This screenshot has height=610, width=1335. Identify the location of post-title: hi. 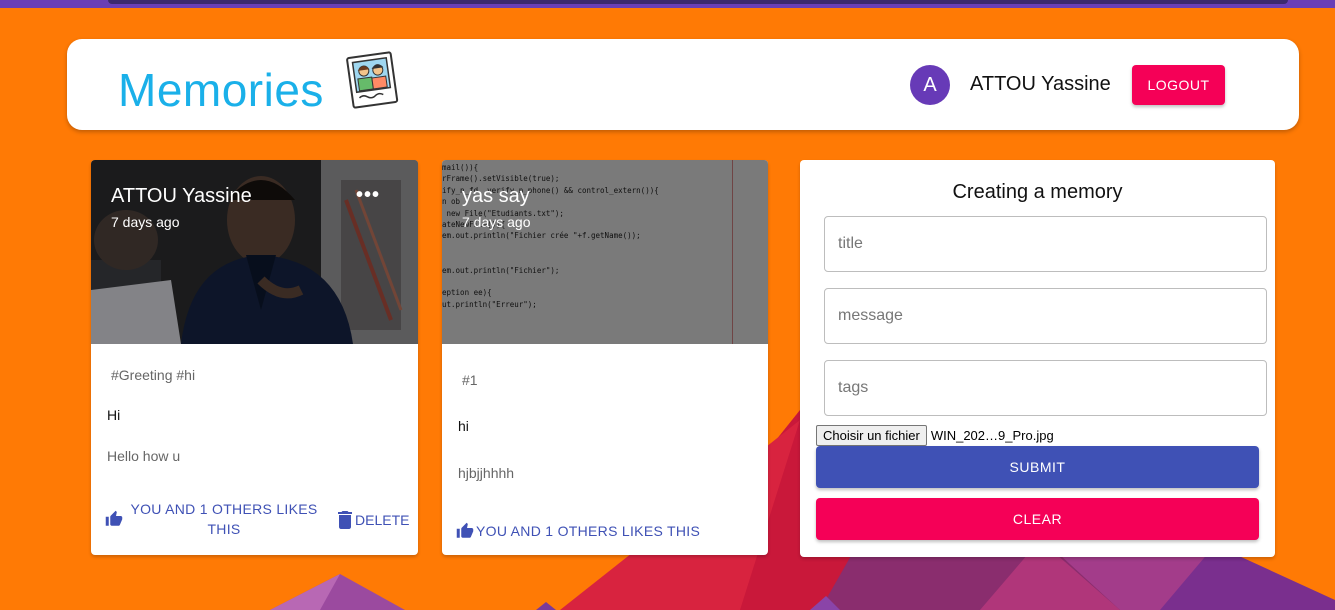
(463, 426).